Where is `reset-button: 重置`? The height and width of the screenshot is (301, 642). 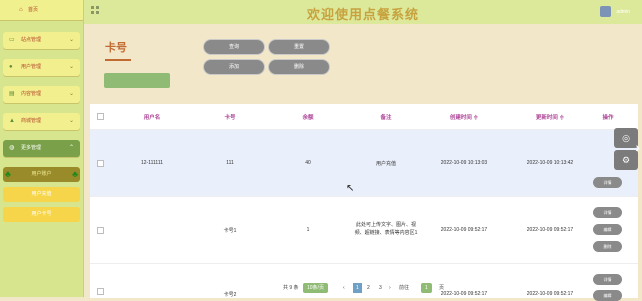 reset-button: 重置 is located at coordinates (299, 47).